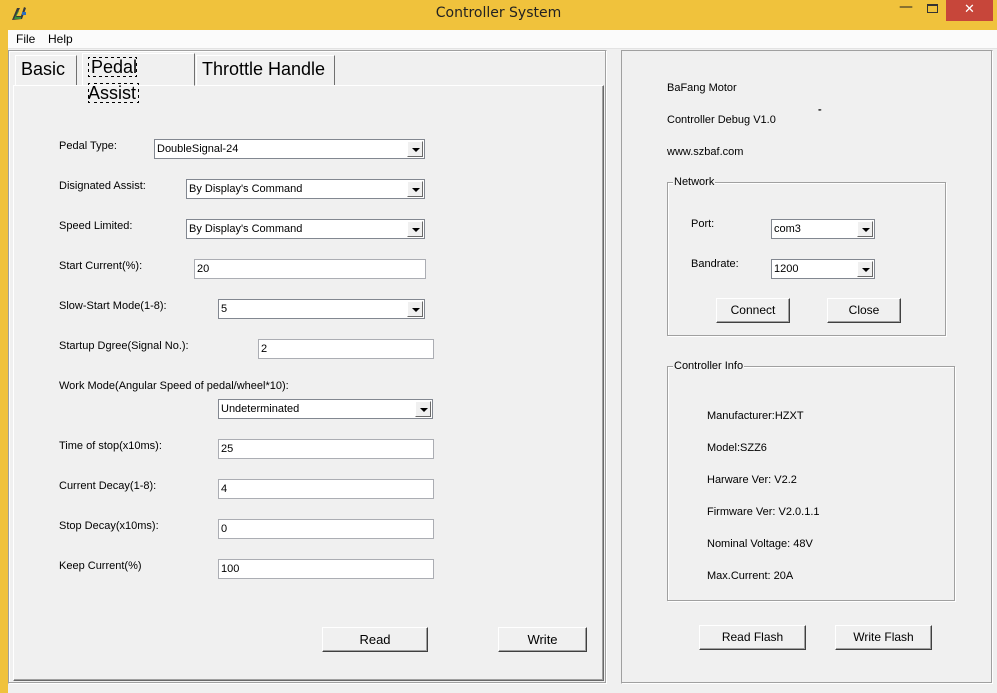 This screenshot has height=693, width=997. I want to click on tab-pedal-assist: Pedal Assist, so click(138, 78).